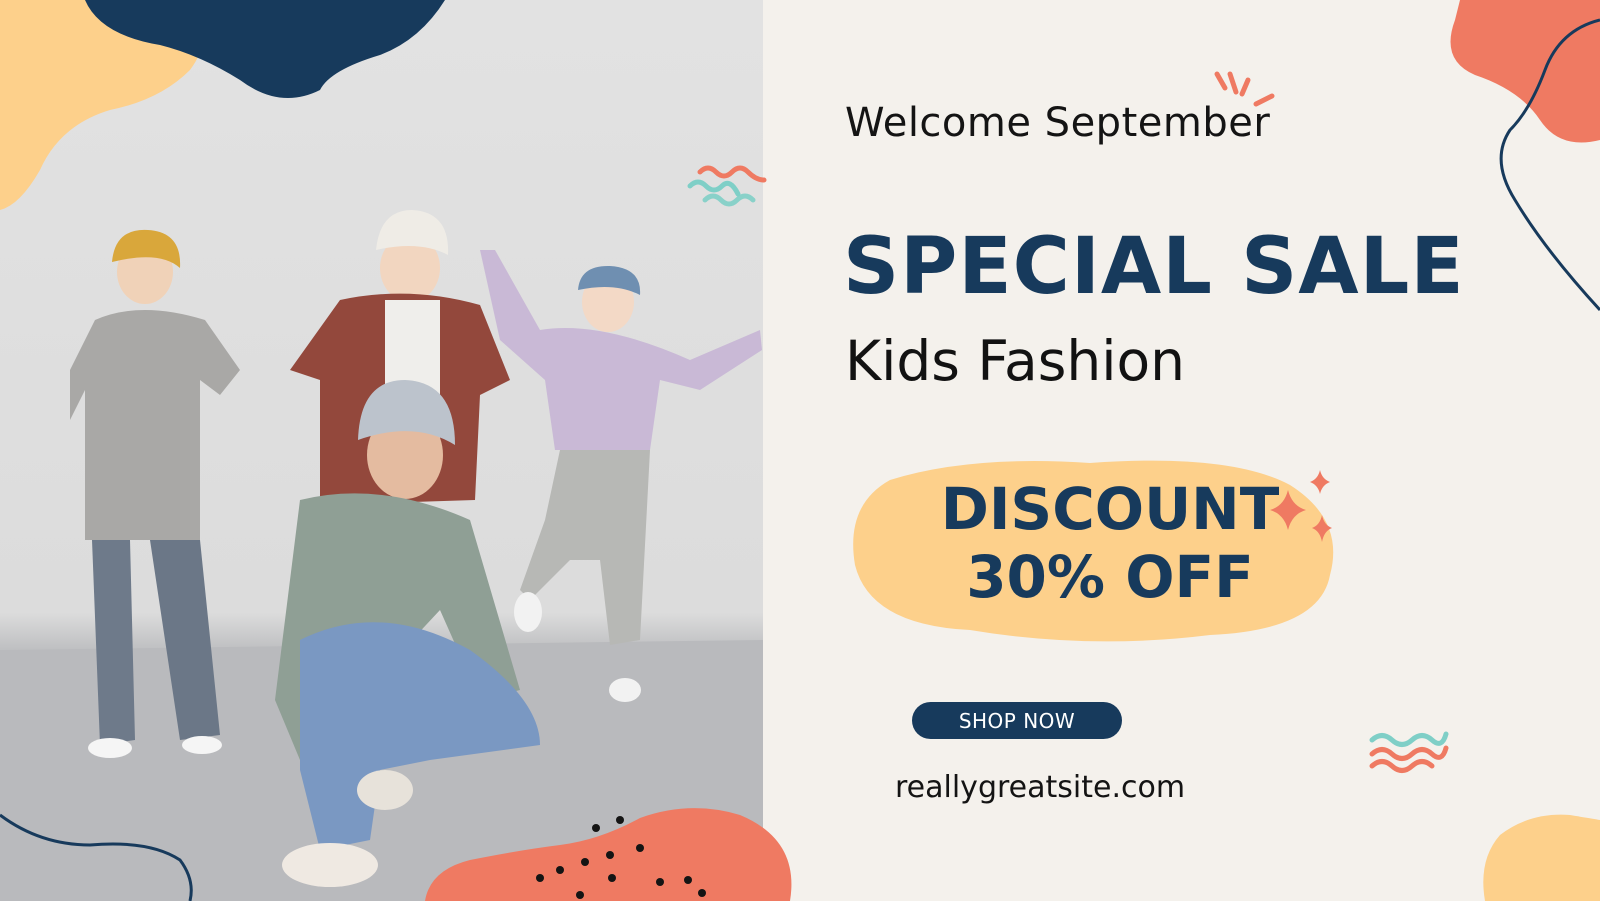 The width and height of the screenshot is (1600, 901). I want to click on special-sale-title: SPECIAL SALE, so click(1154, 267).